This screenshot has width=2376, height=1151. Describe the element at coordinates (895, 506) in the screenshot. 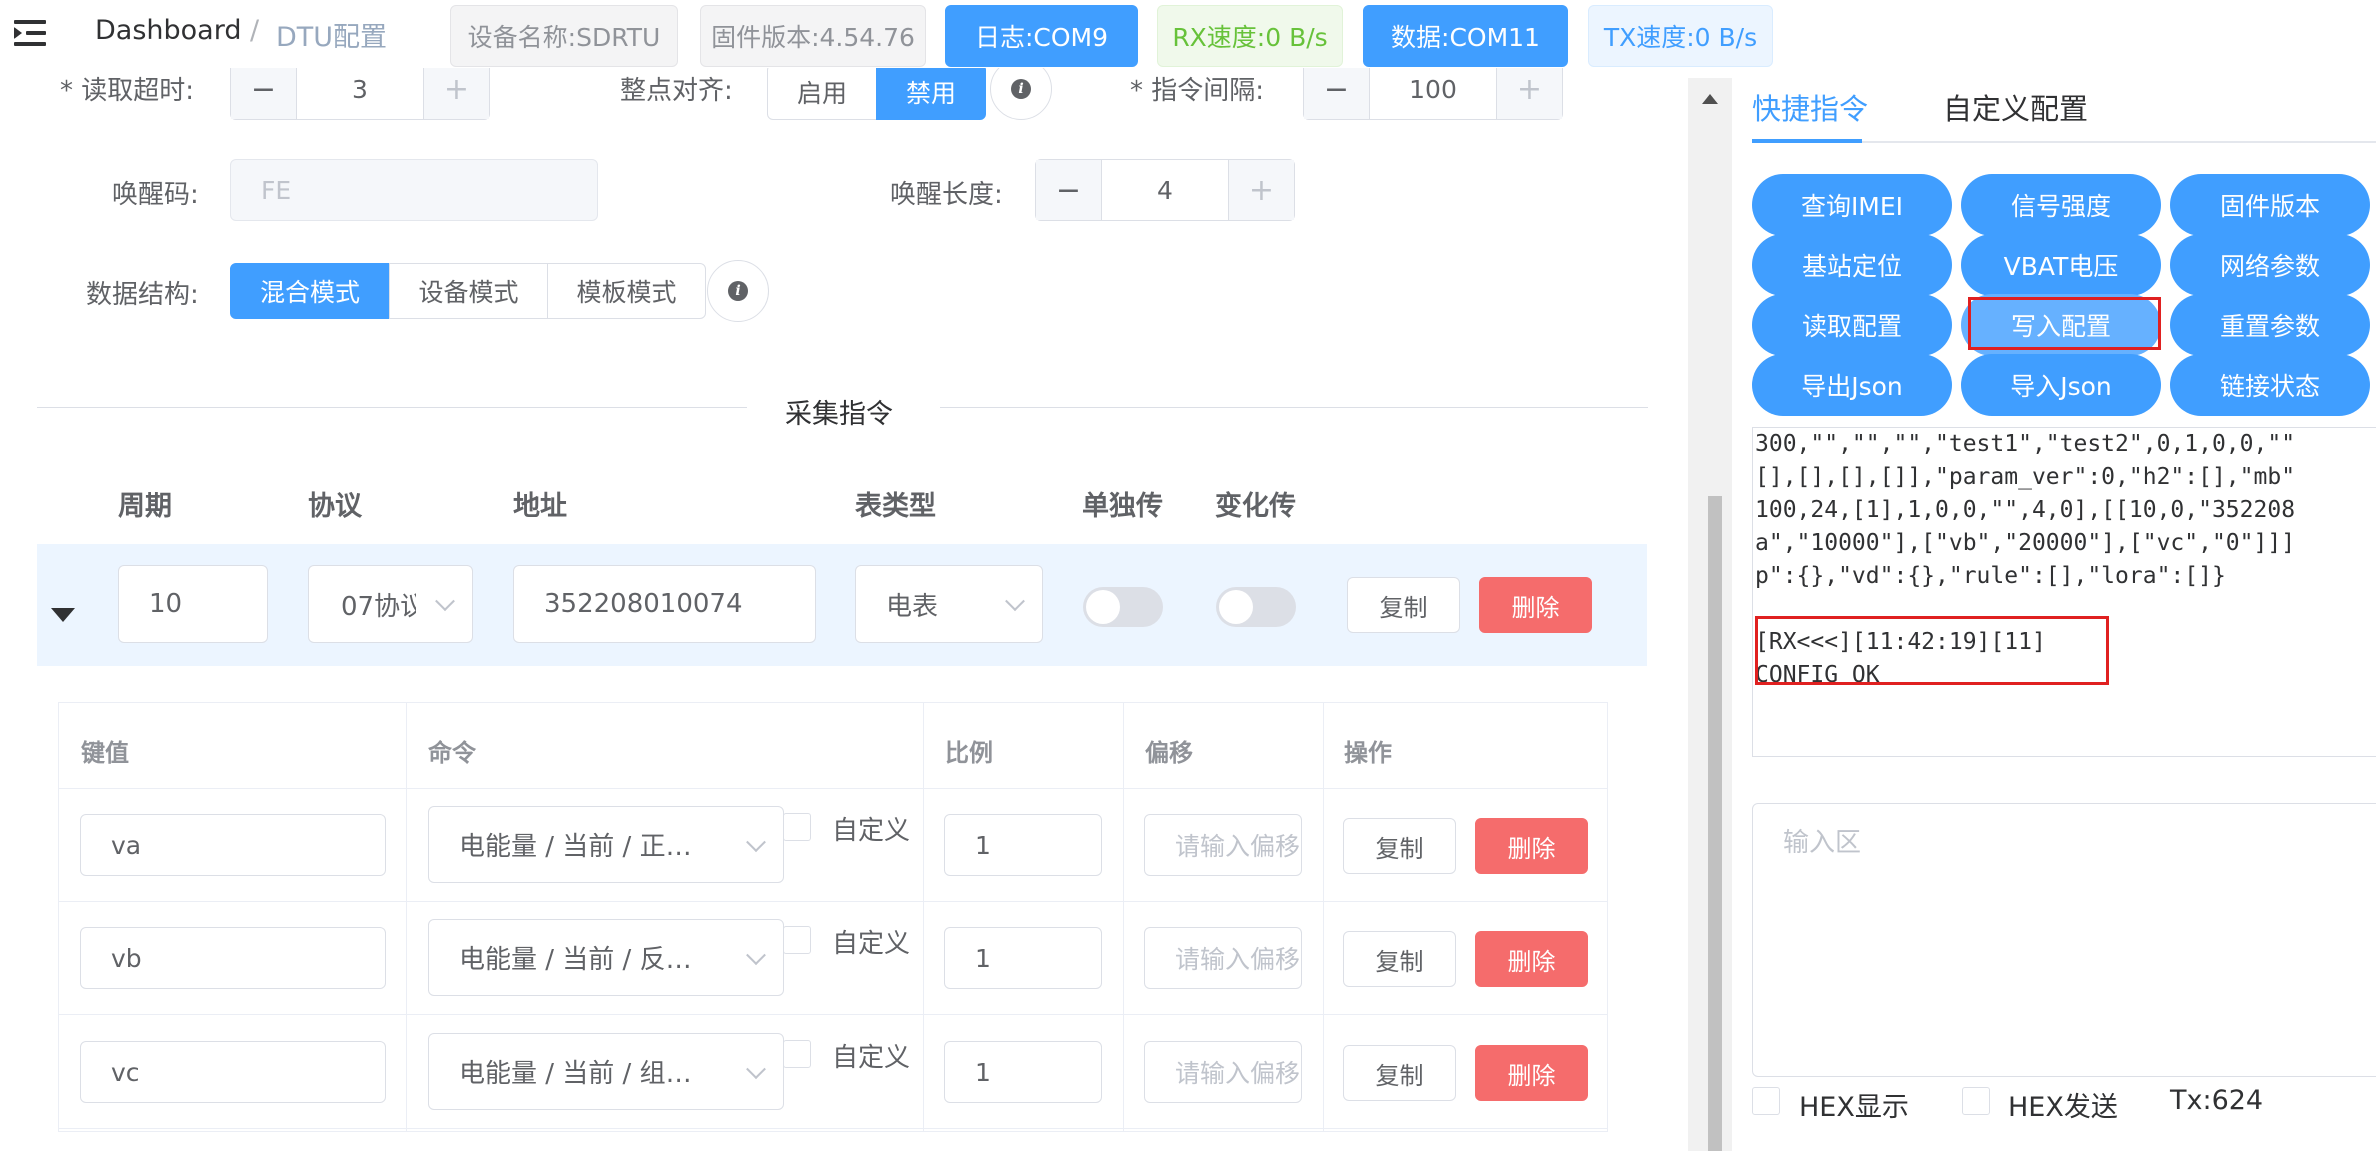

I see `col-meter-type: 表类型` at that location.